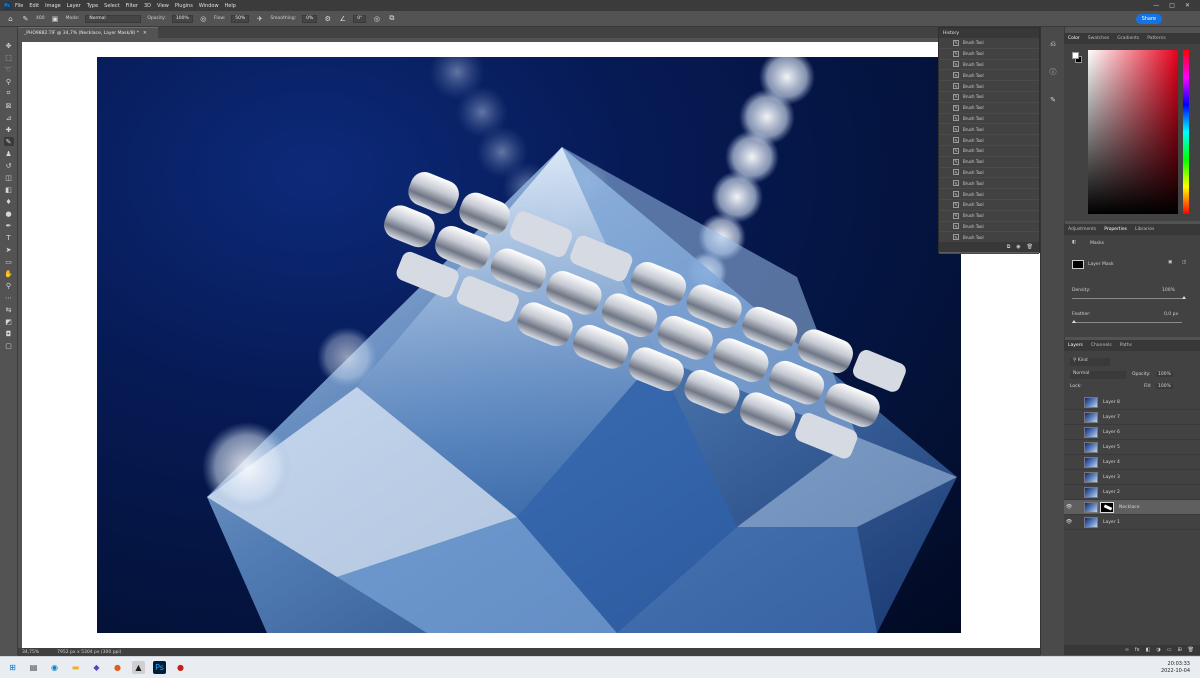  Describe the element at coordinates (1127, 298) in the screenshot. I see `density-slider` at that location.